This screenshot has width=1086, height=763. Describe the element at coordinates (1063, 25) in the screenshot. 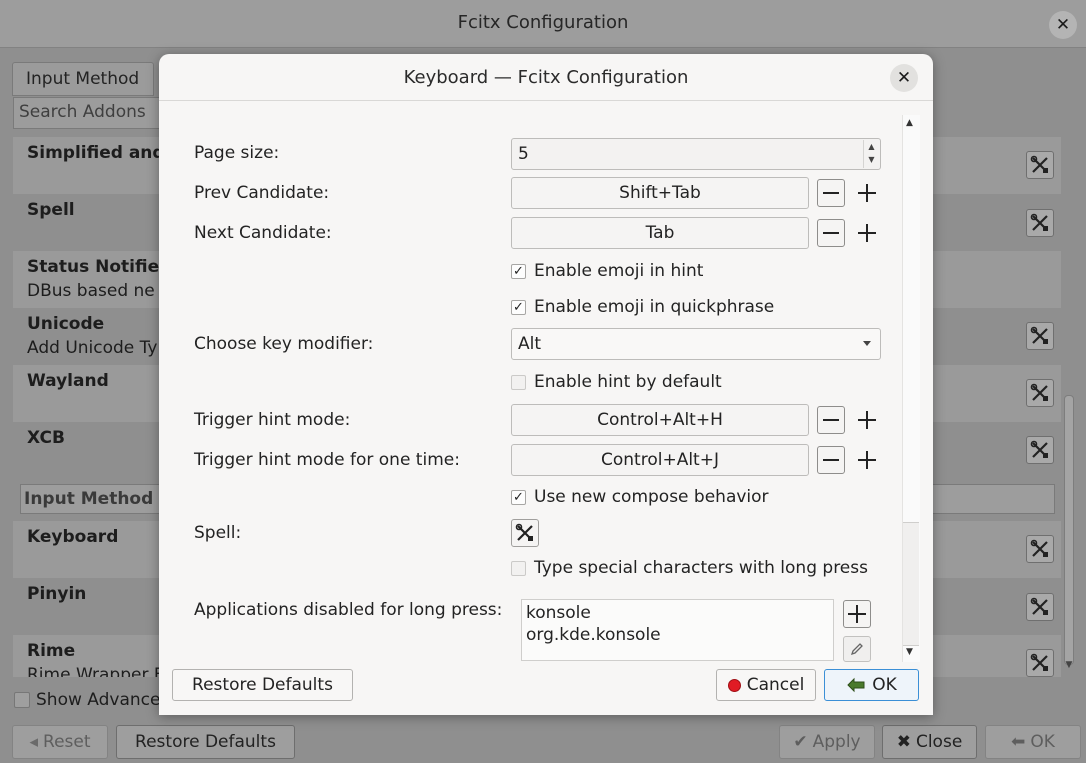

I see `main-close-icon: ✕` at that location.